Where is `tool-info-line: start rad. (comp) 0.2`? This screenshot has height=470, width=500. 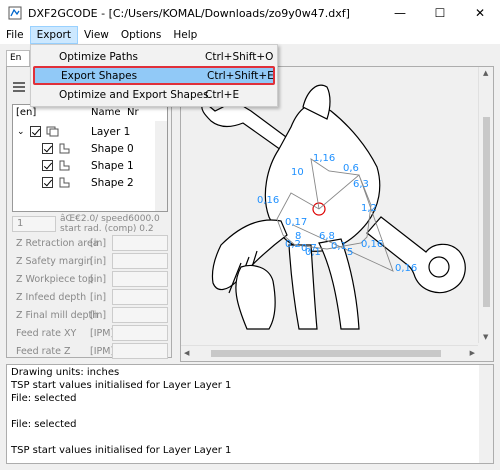
tool-info-line: start rad. (comp) 0.2 is located at coordinates (107, 229).